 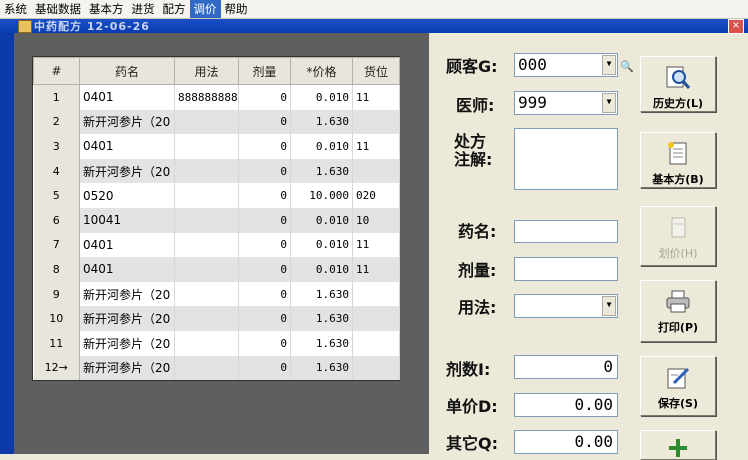 I want to click on column-header: 剂量, so click(x=264, y=71).